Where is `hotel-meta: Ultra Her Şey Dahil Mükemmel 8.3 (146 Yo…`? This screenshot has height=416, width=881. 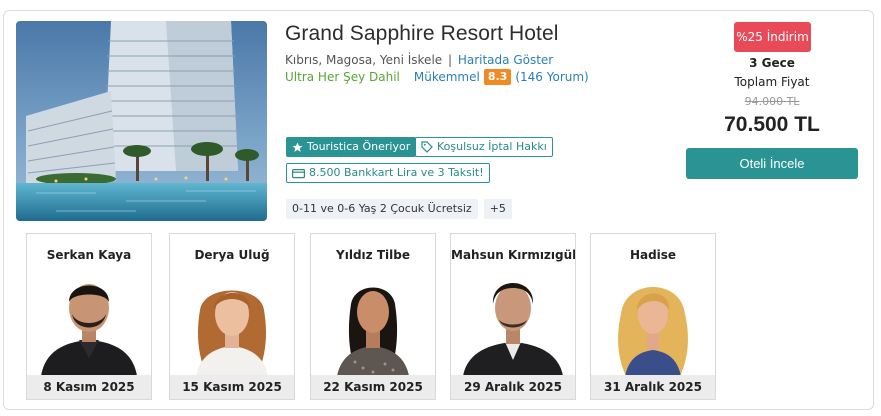
hotel-meta: Ultra Her Şey Dahil Mükemmel 8.3 (146 Yo… is located at coordinates (437, 77).